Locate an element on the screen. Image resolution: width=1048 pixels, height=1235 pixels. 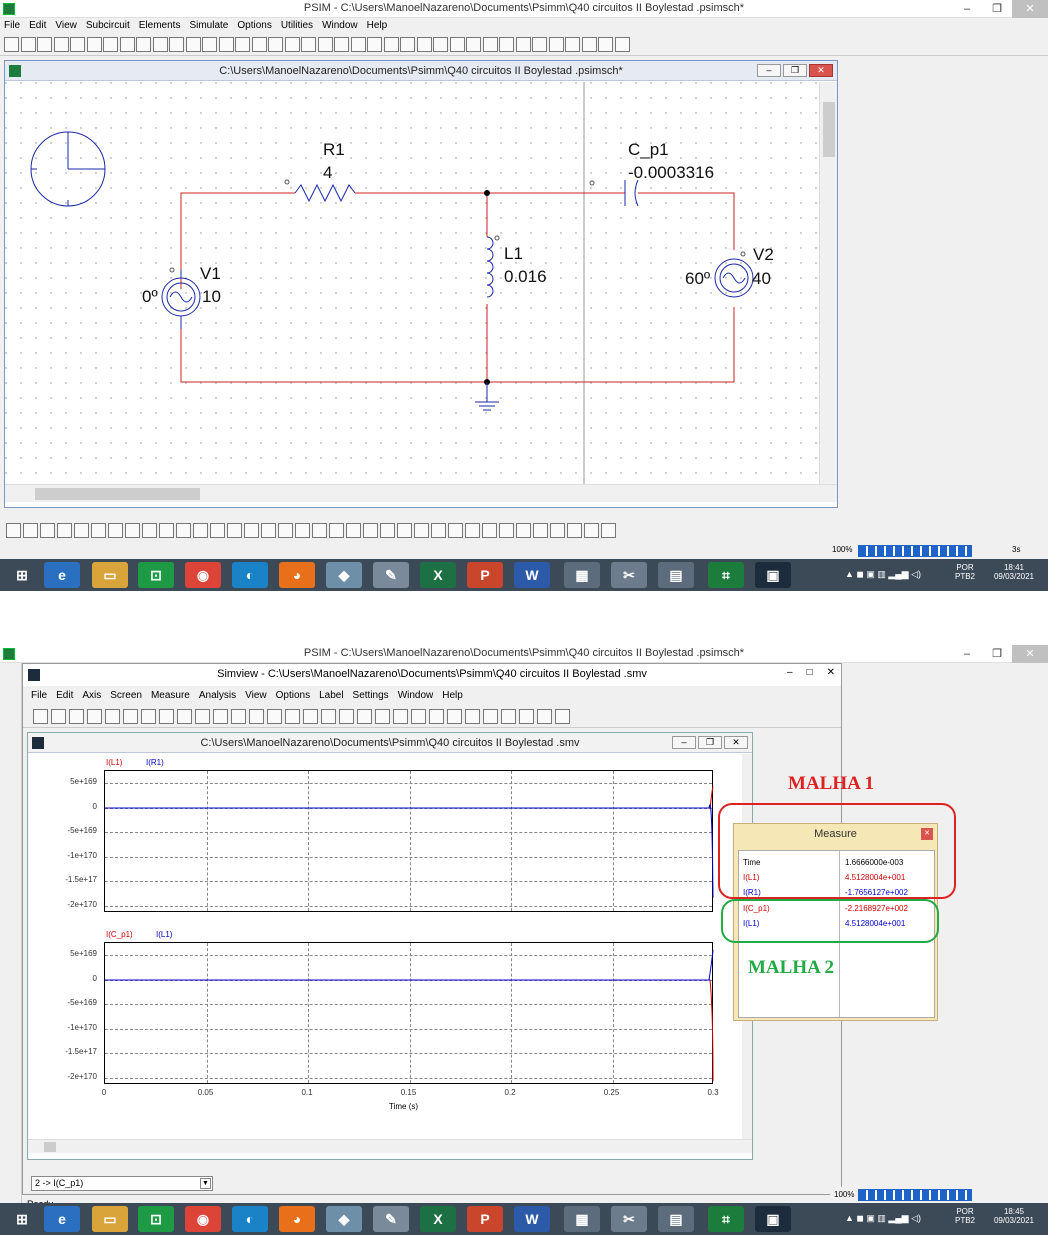
menu-view: View is located at coordinates (66, 26).